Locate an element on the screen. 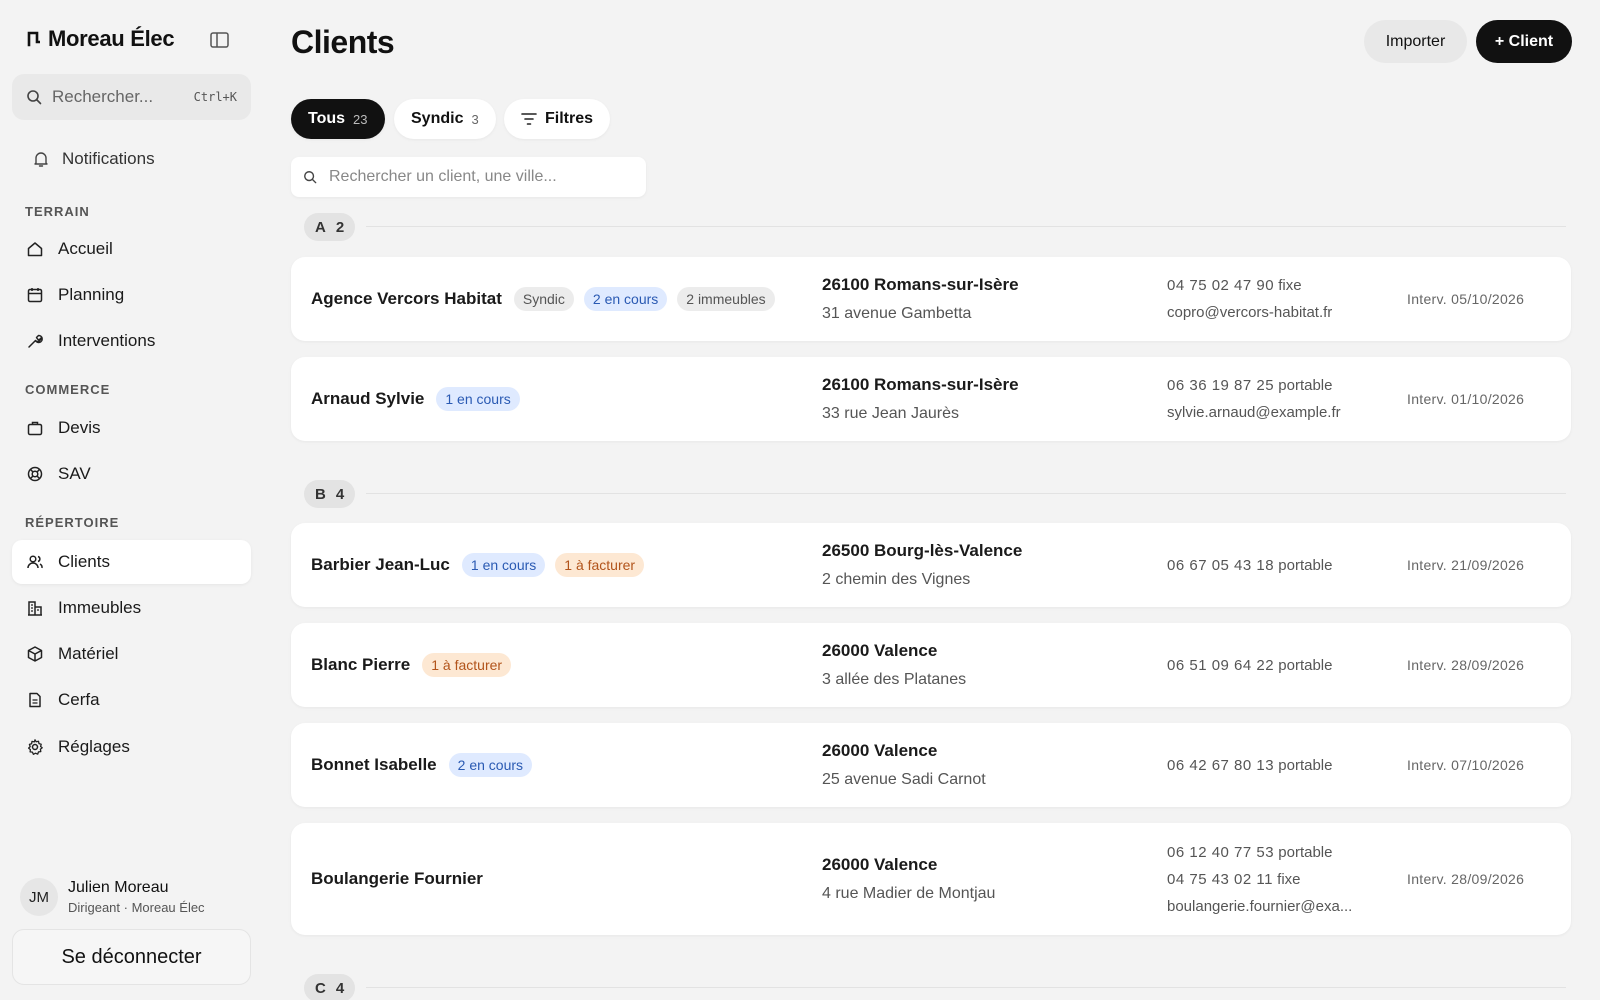 The width and height of the screenshot is (1600, 1000). group-letter: A is located at coordinates (320, 227).